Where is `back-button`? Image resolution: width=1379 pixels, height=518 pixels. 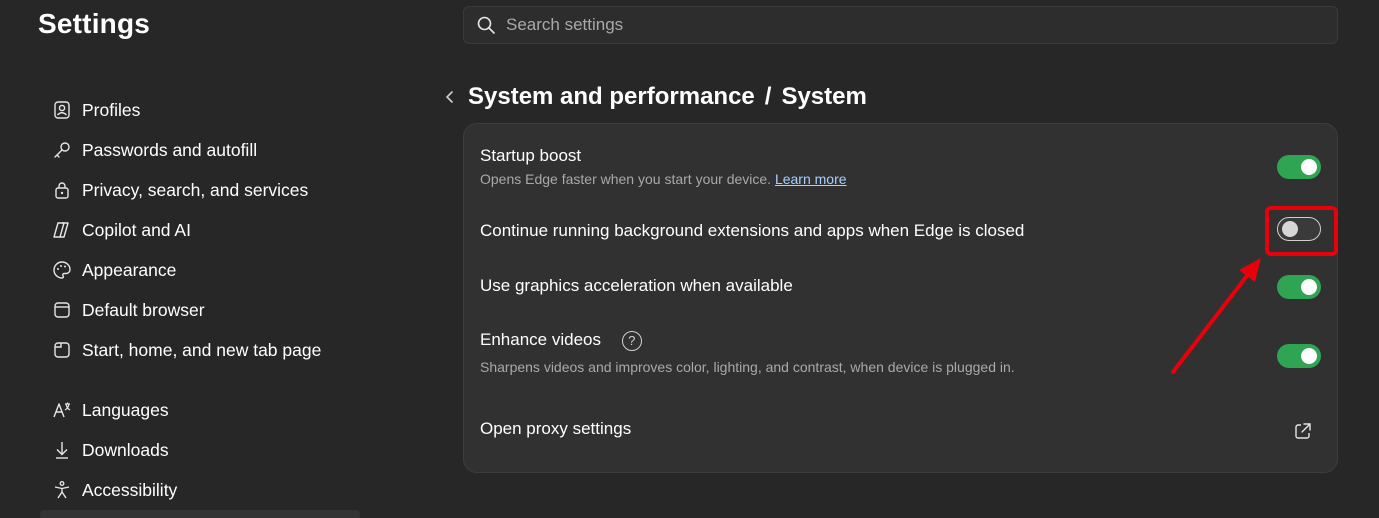
back-button is located at coordinates (450, 97).